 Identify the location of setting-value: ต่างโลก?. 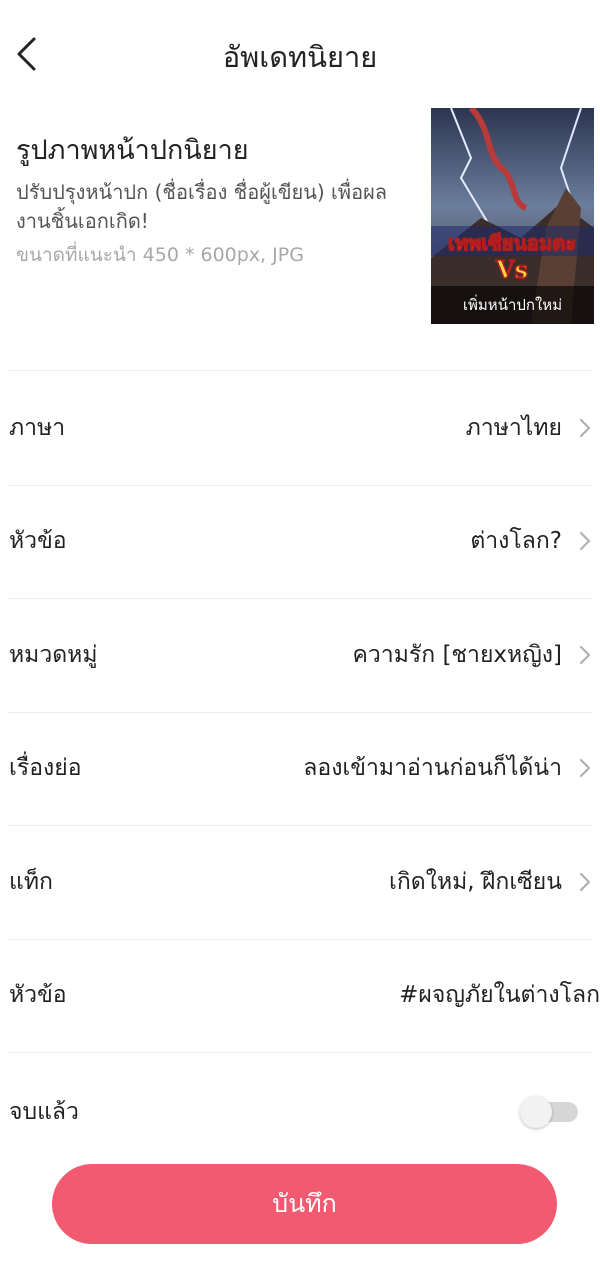
(516, 541).